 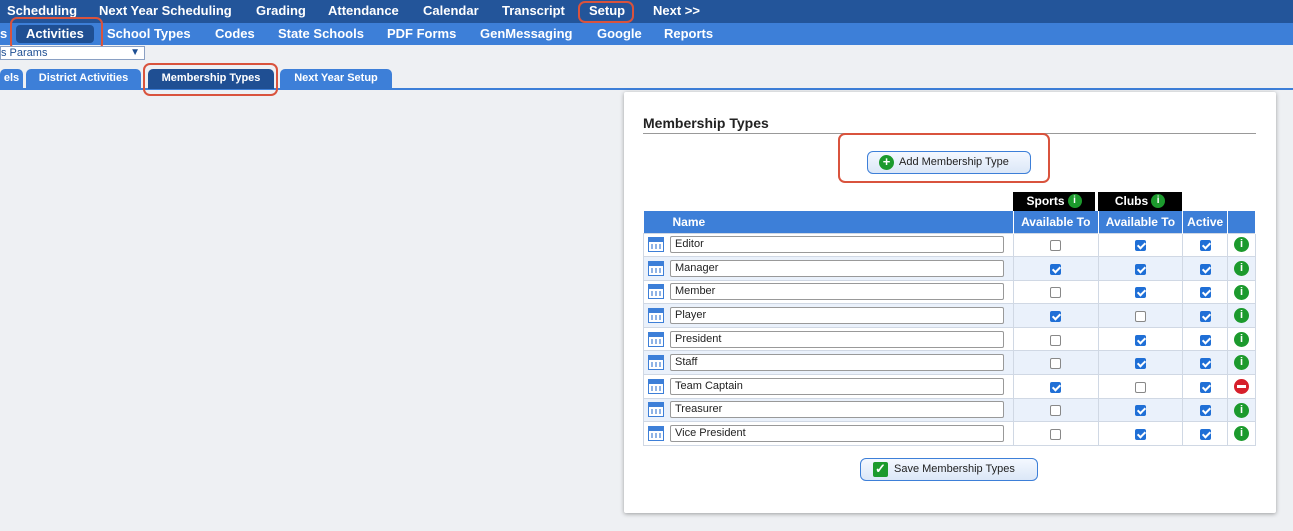 I want to click on menu-grading: Grading, so click(x=281, y=11).